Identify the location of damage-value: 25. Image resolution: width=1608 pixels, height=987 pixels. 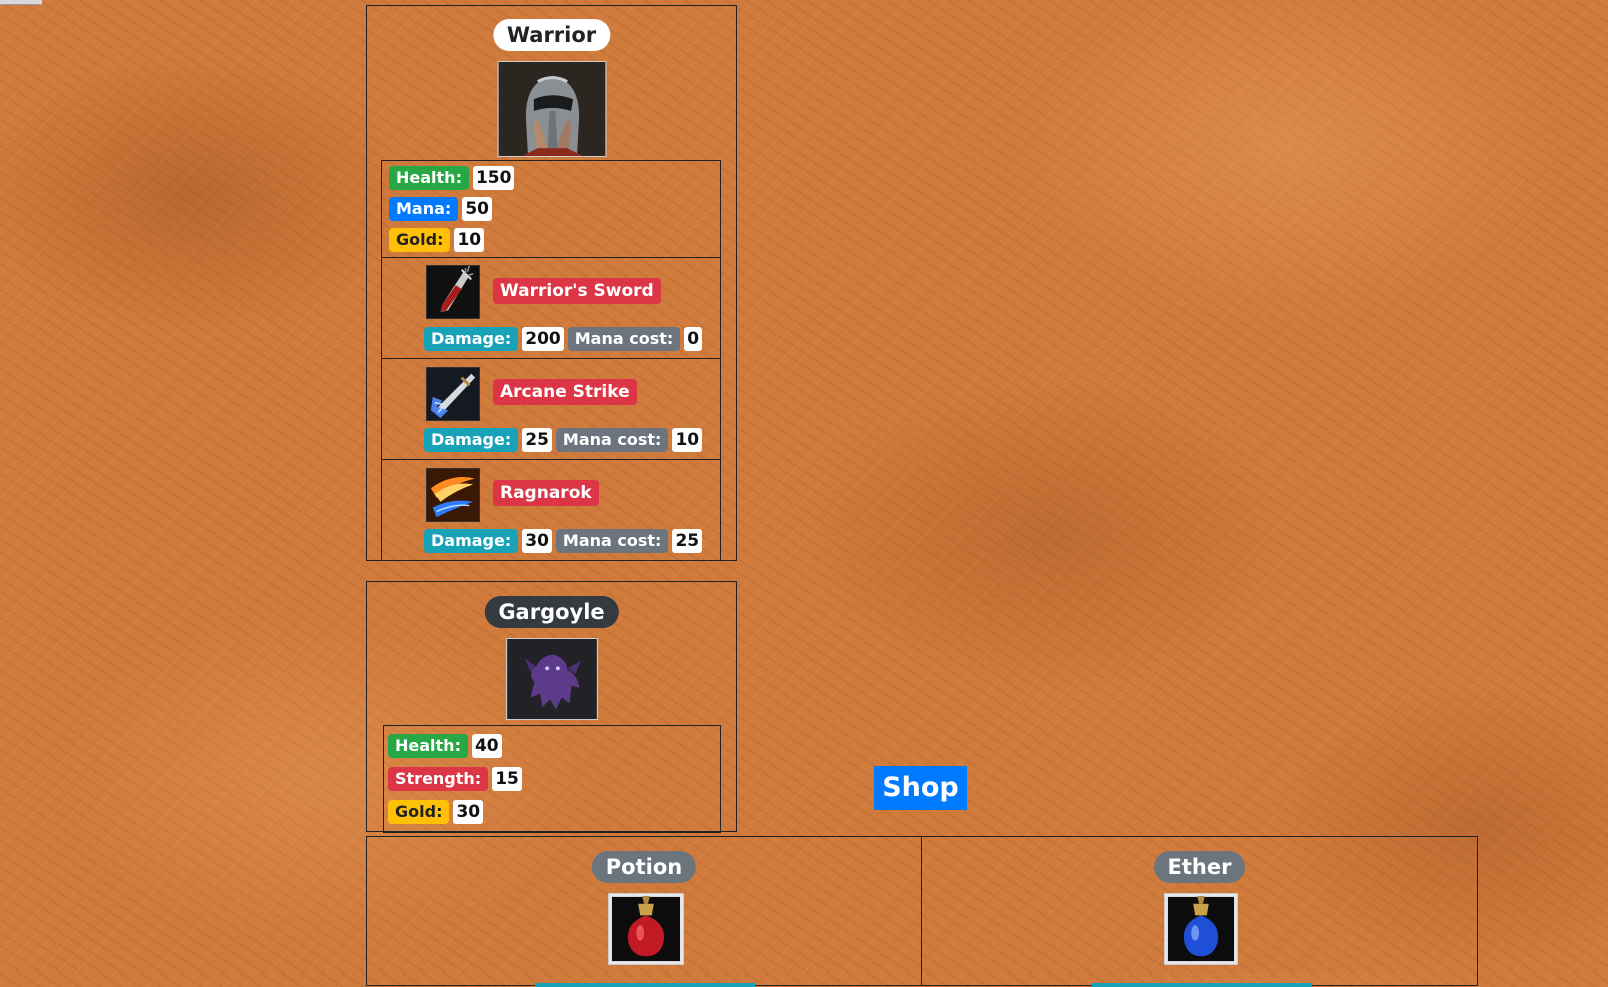
(537, 440).